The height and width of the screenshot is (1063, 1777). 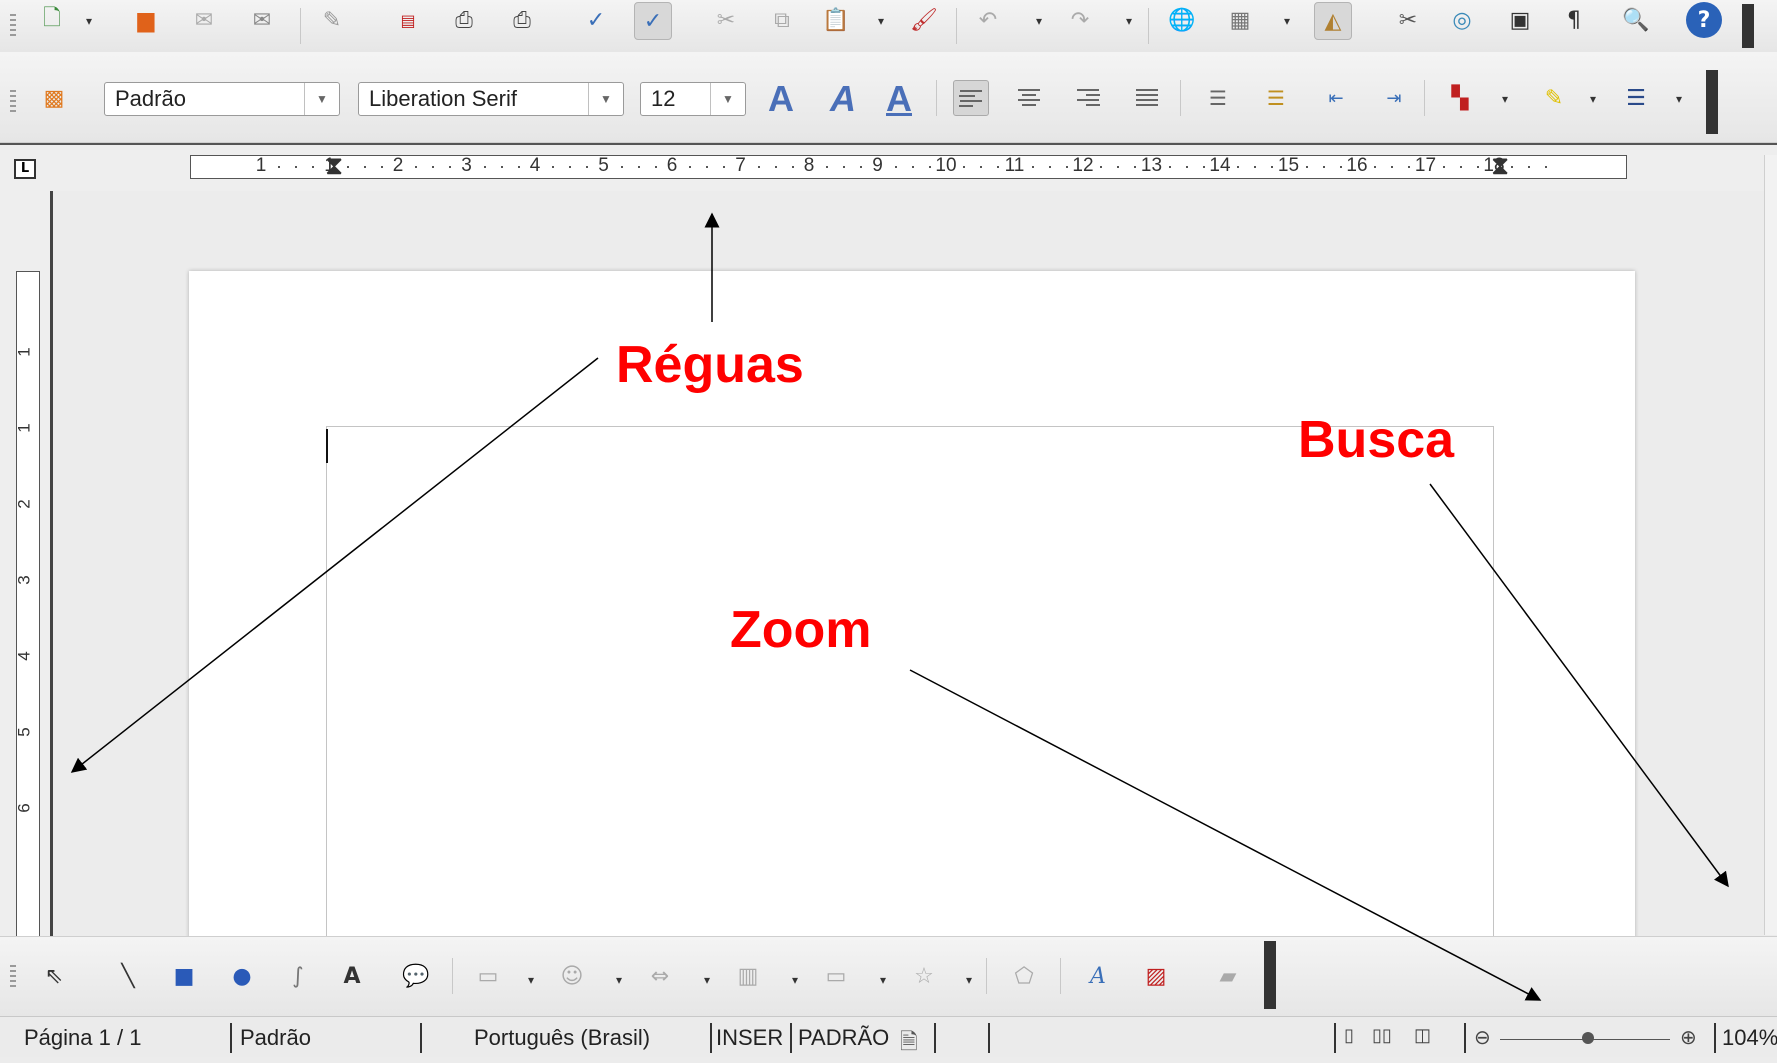 I want to click on font-color-icon: ▚, so click(x=1460, y=98).